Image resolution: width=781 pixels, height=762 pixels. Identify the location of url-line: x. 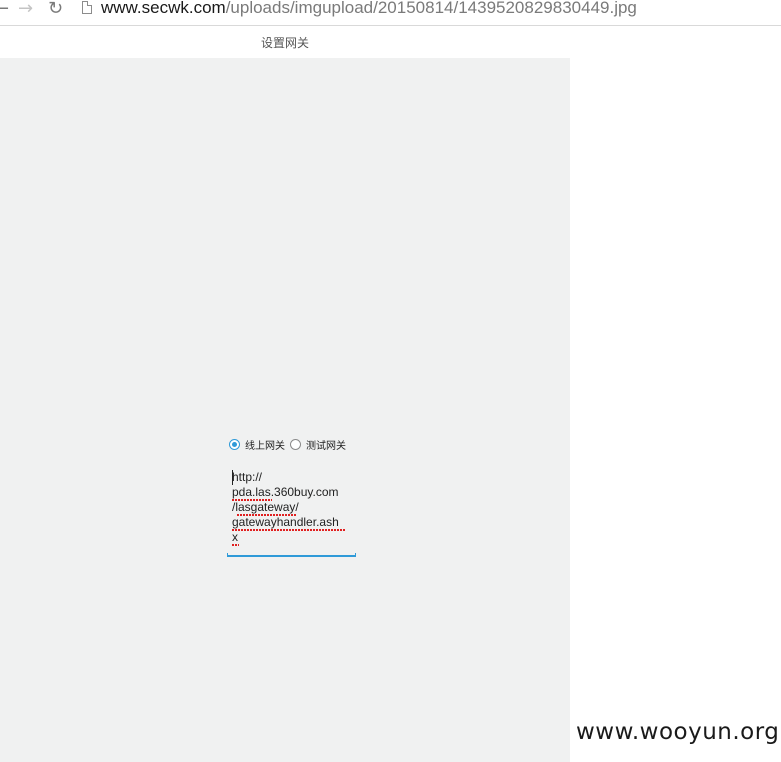
(235, 537).